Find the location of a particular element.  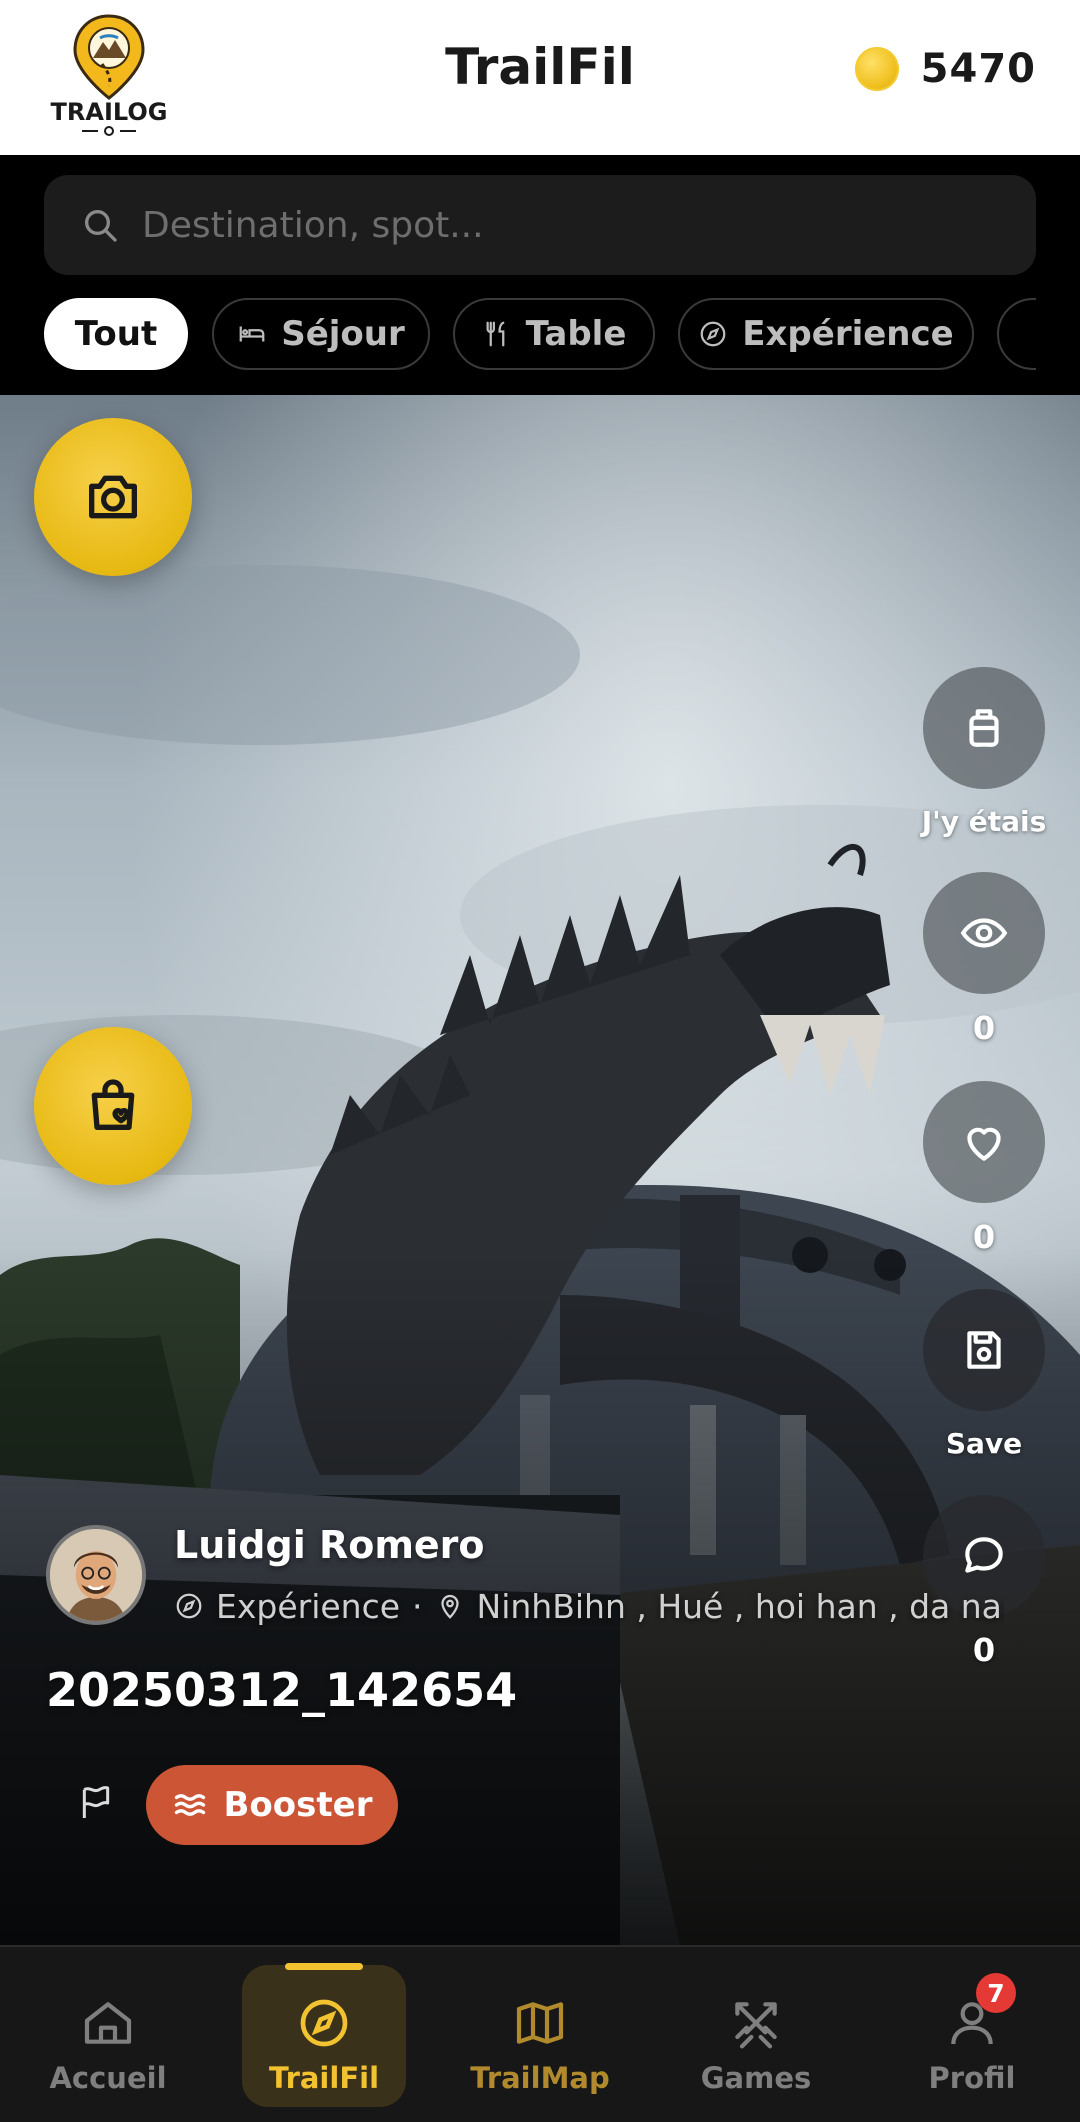

like-button is located at coordinates (984, 1142).